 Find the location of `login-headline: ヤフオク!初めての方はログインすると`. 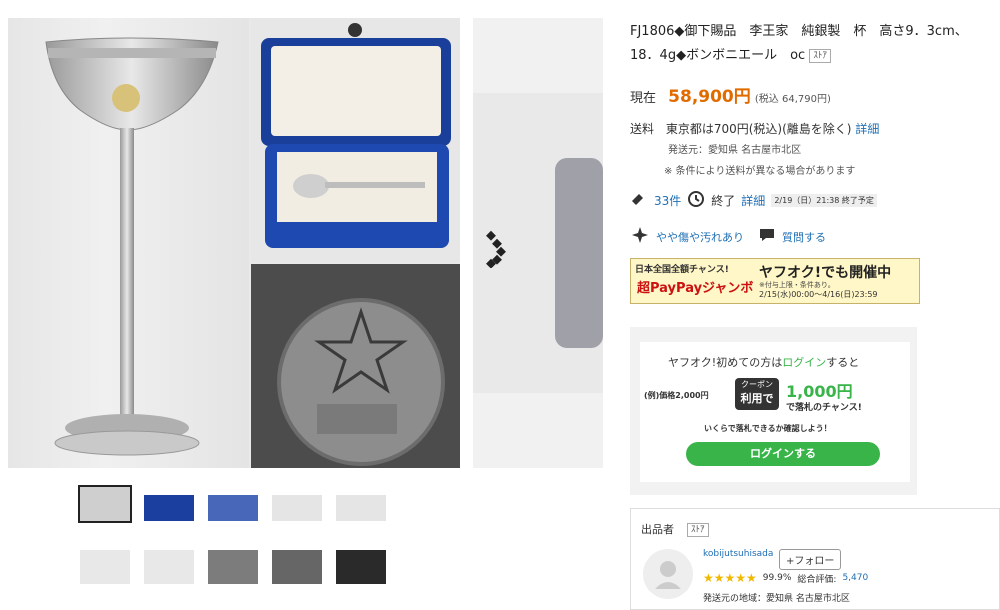

login-headline: ヤフオク!初めての方はログインすると is located at coordinates (764, 362).